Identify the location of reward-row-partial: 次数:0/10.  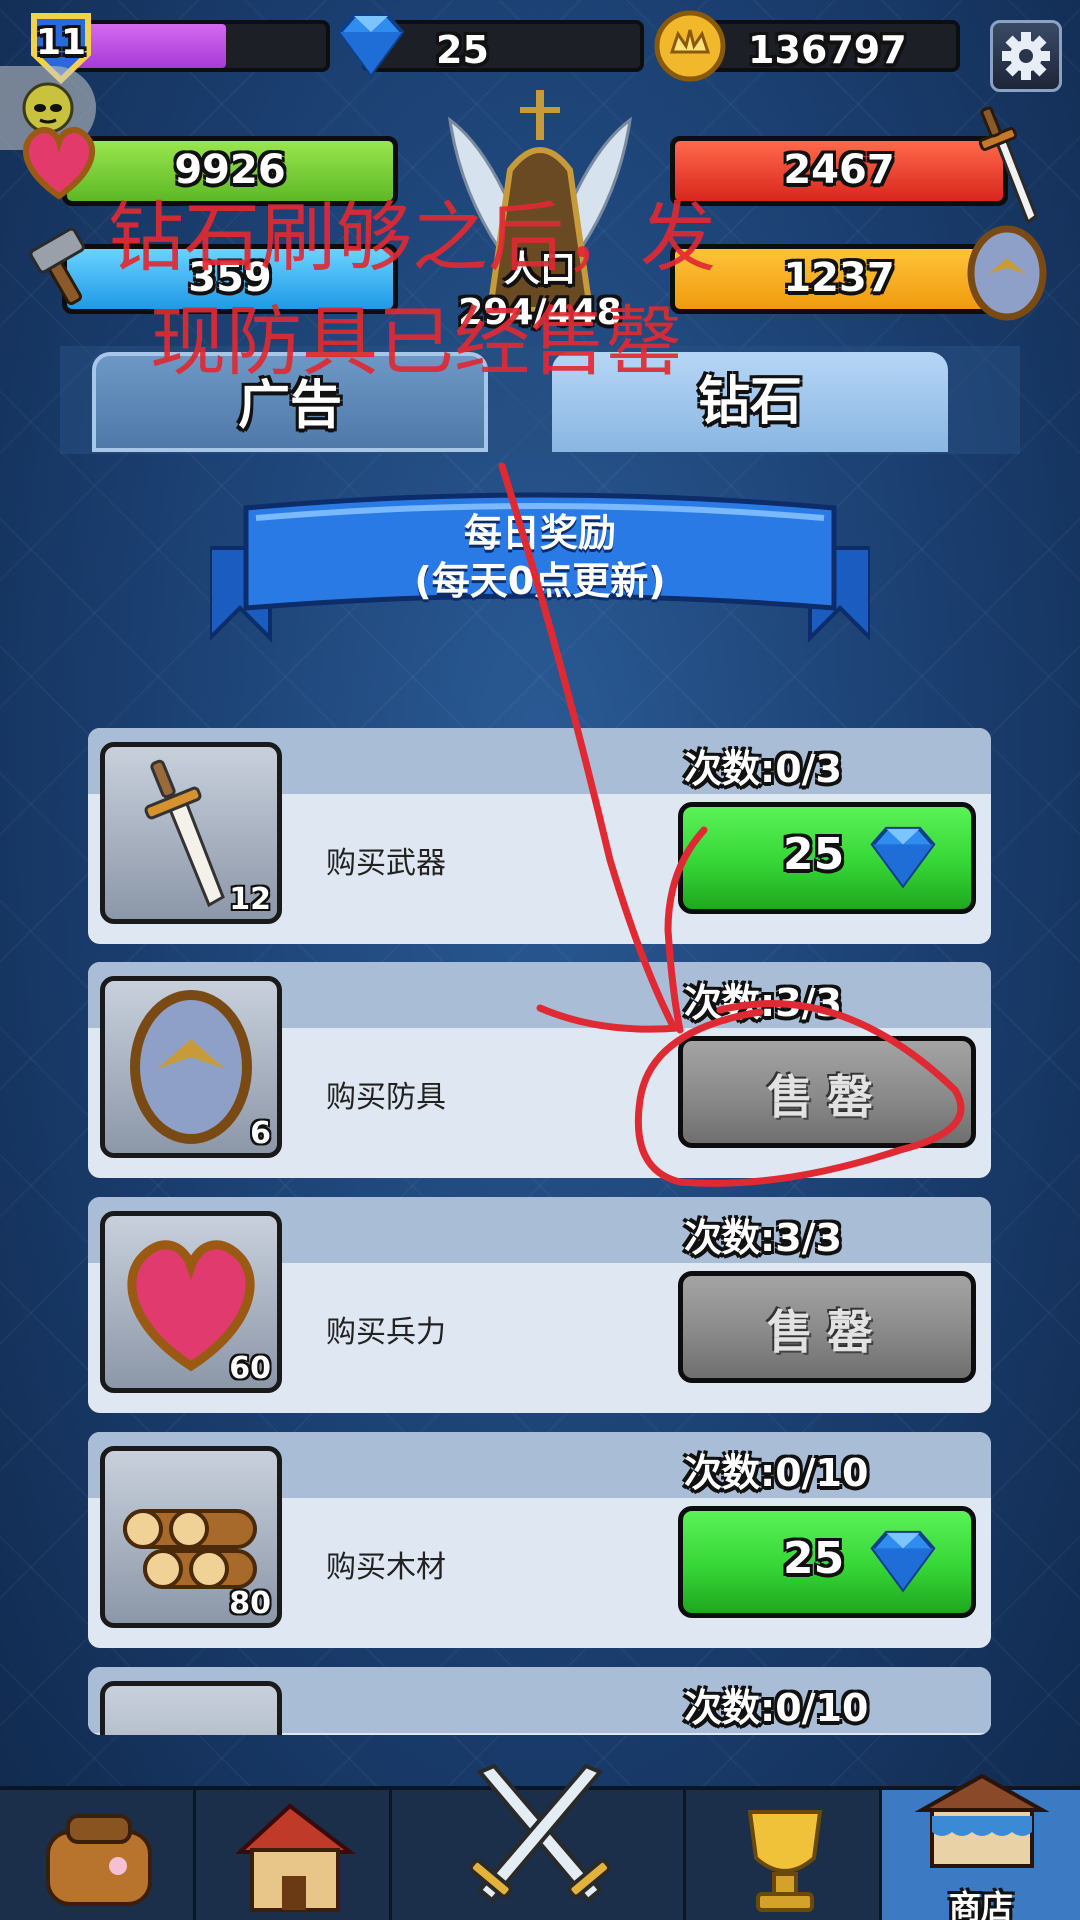
(539, 1701).